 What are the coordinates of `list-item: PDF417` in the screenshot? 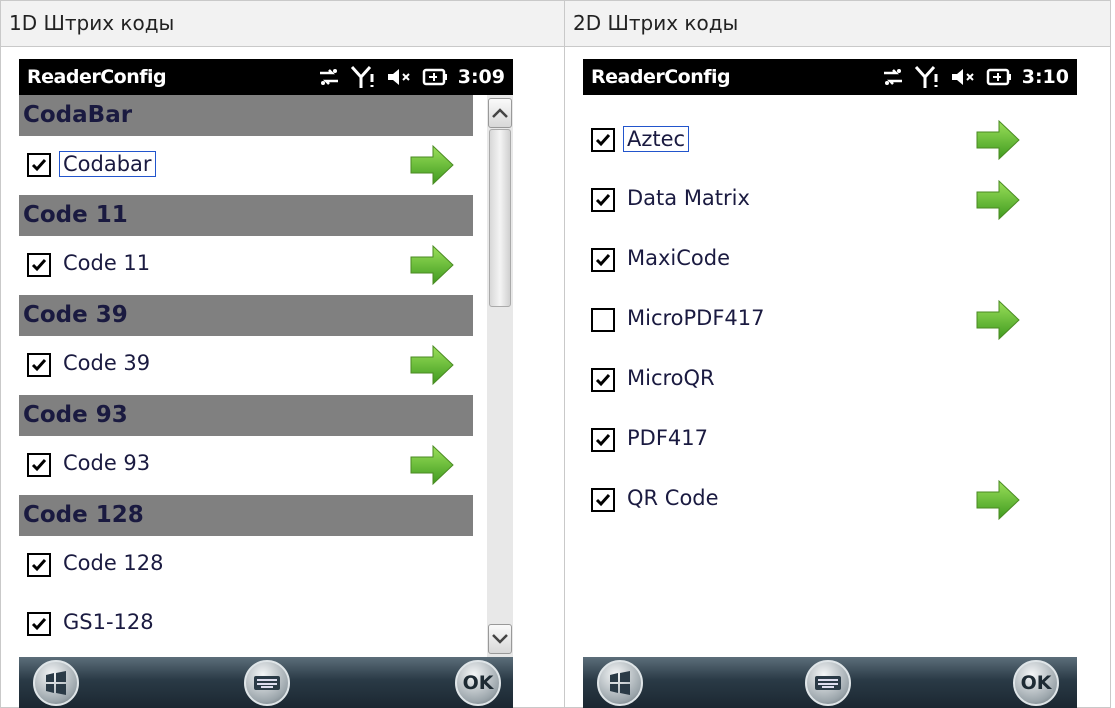 It's located at (830, 440).